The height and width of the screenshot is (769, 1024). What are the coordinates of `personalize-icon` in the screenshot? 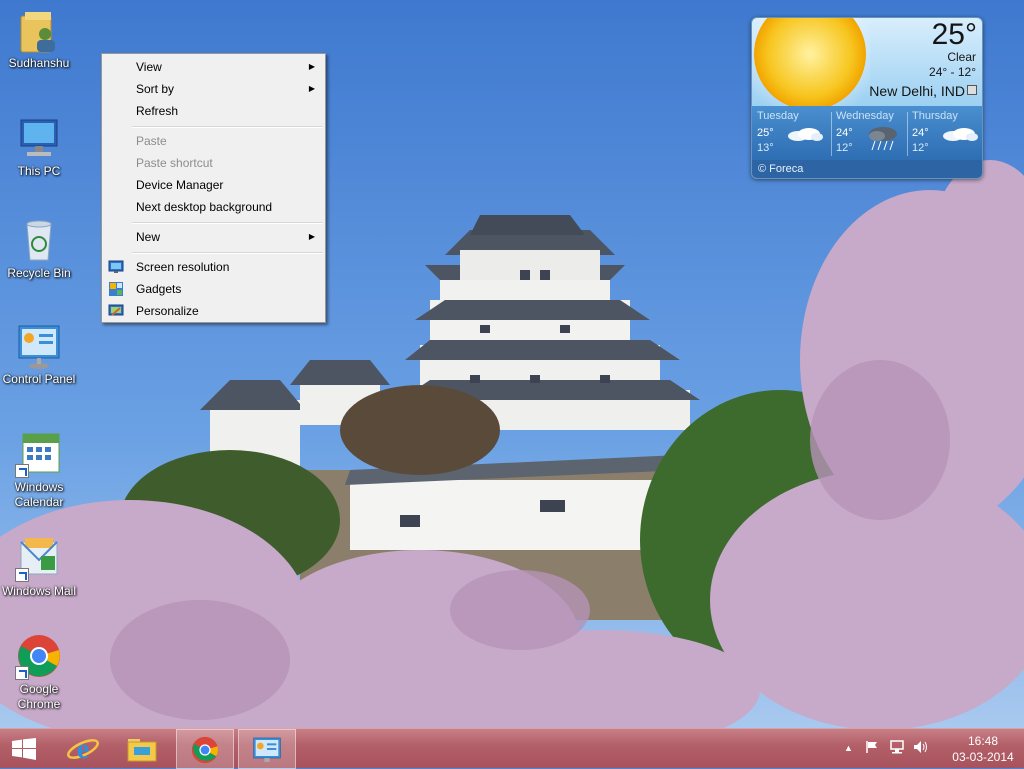 It's located at (116, 310).